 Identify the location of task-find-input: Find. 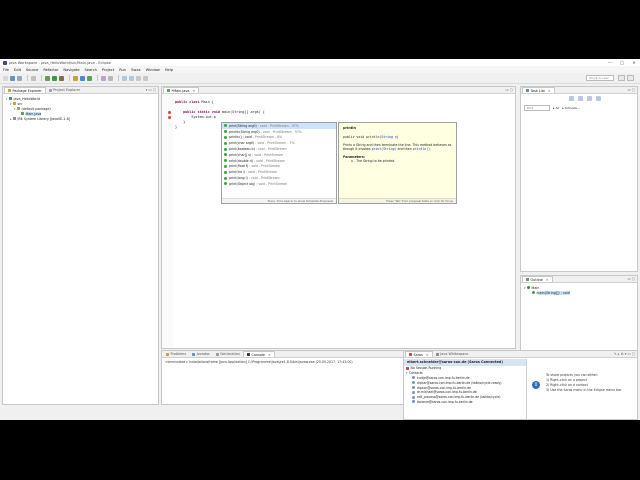
(537, 108).